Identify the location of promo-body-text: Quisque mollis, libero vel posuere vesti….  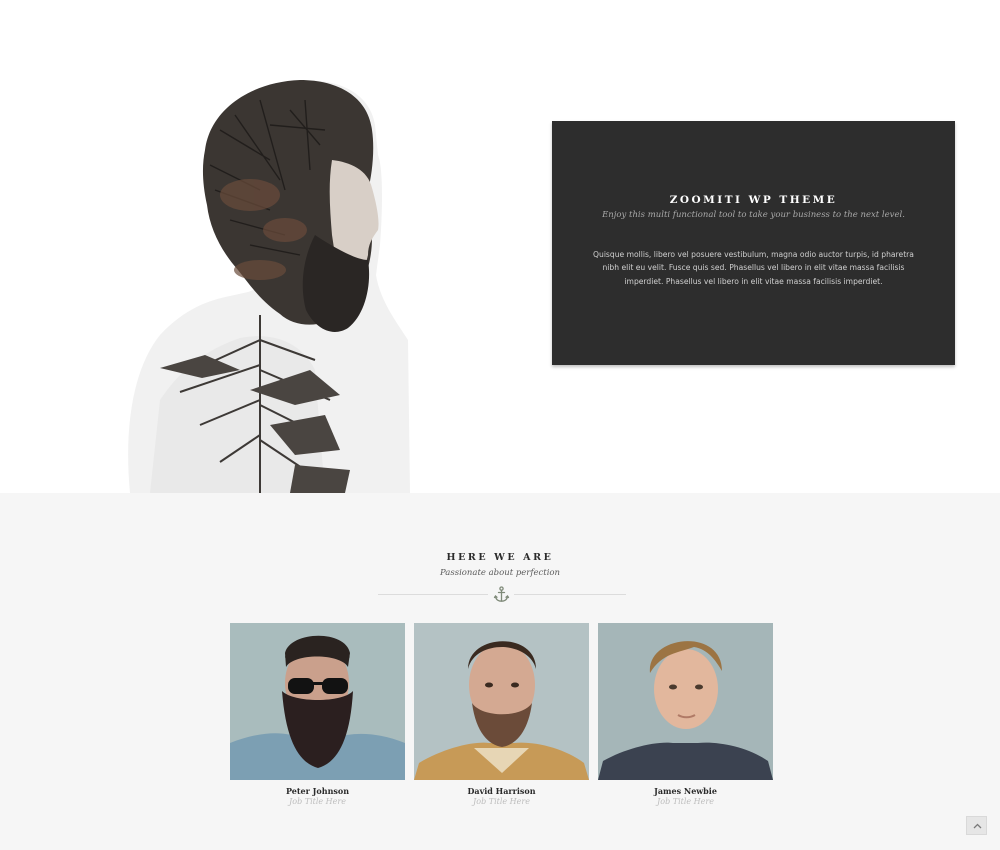
(753, 268).